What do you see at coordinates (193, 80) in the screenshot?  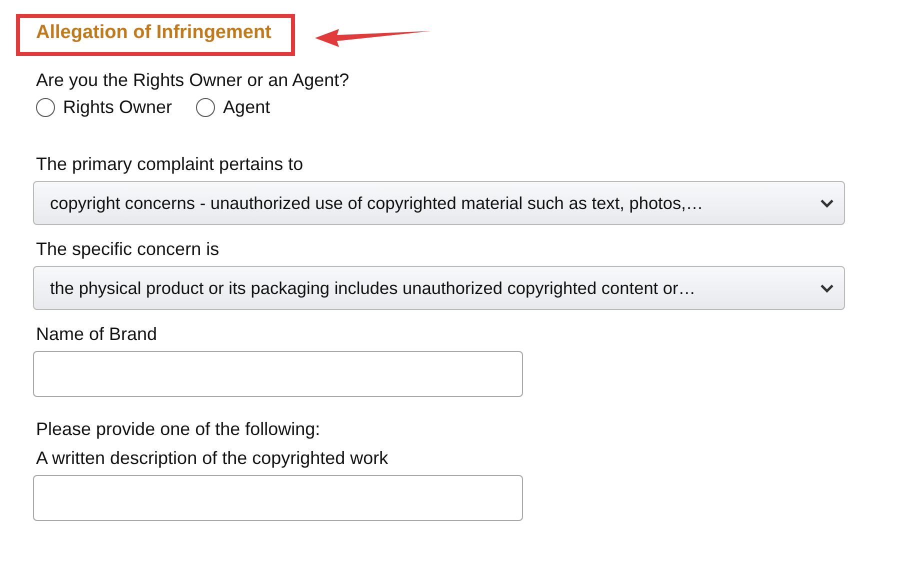 I see `question-label: Are you the Rights Owner or an Agent?` at bounding box center [193, 80].